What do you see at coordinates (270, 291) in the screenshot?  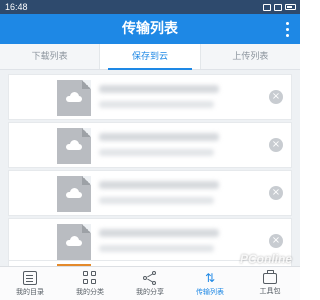 I see `nav-label: 工具包` at bounding box center [270, 291].